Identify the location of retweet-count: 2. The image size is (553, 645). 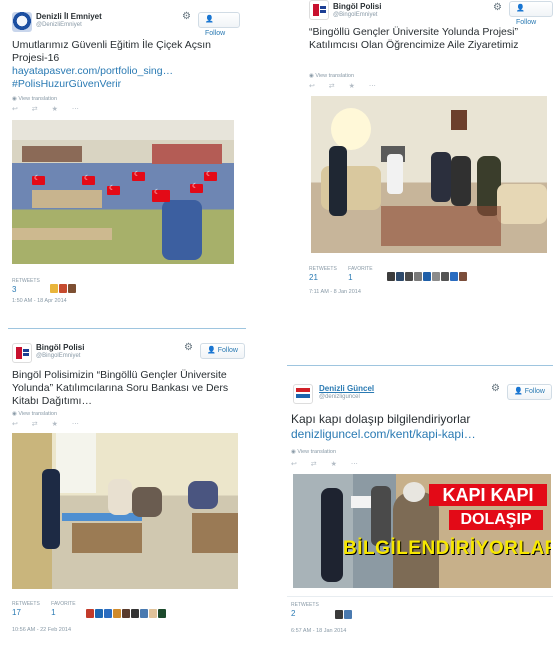
(305, 613).